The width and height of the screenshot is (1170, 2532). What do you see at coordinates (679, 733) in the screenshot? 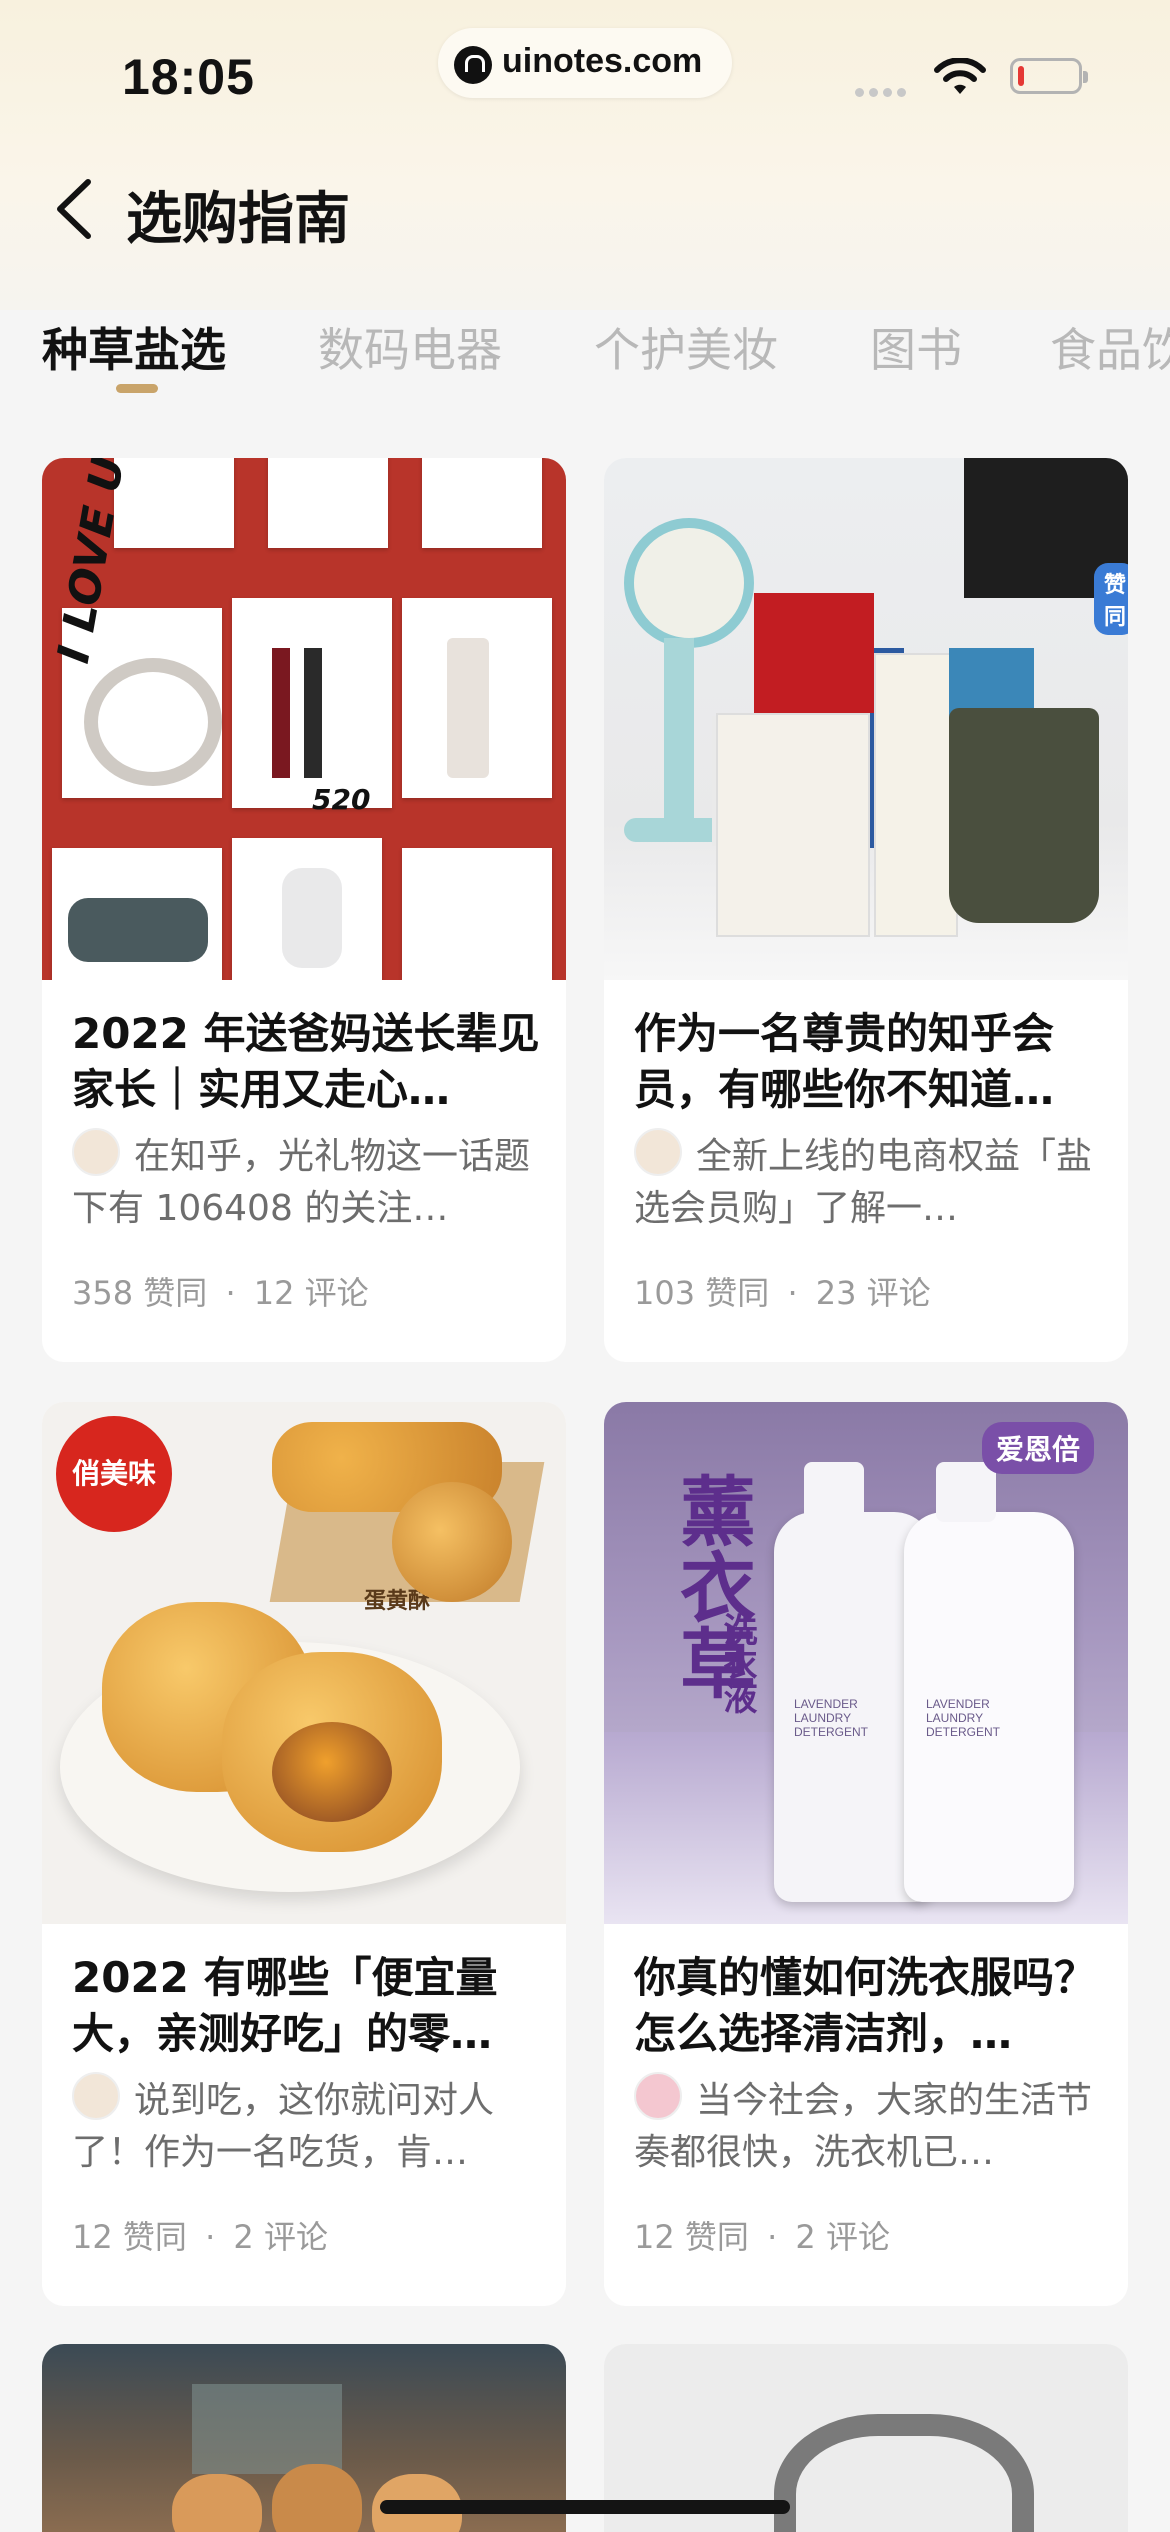
I see `fan-stand-image` at bounding box center [679, 733].